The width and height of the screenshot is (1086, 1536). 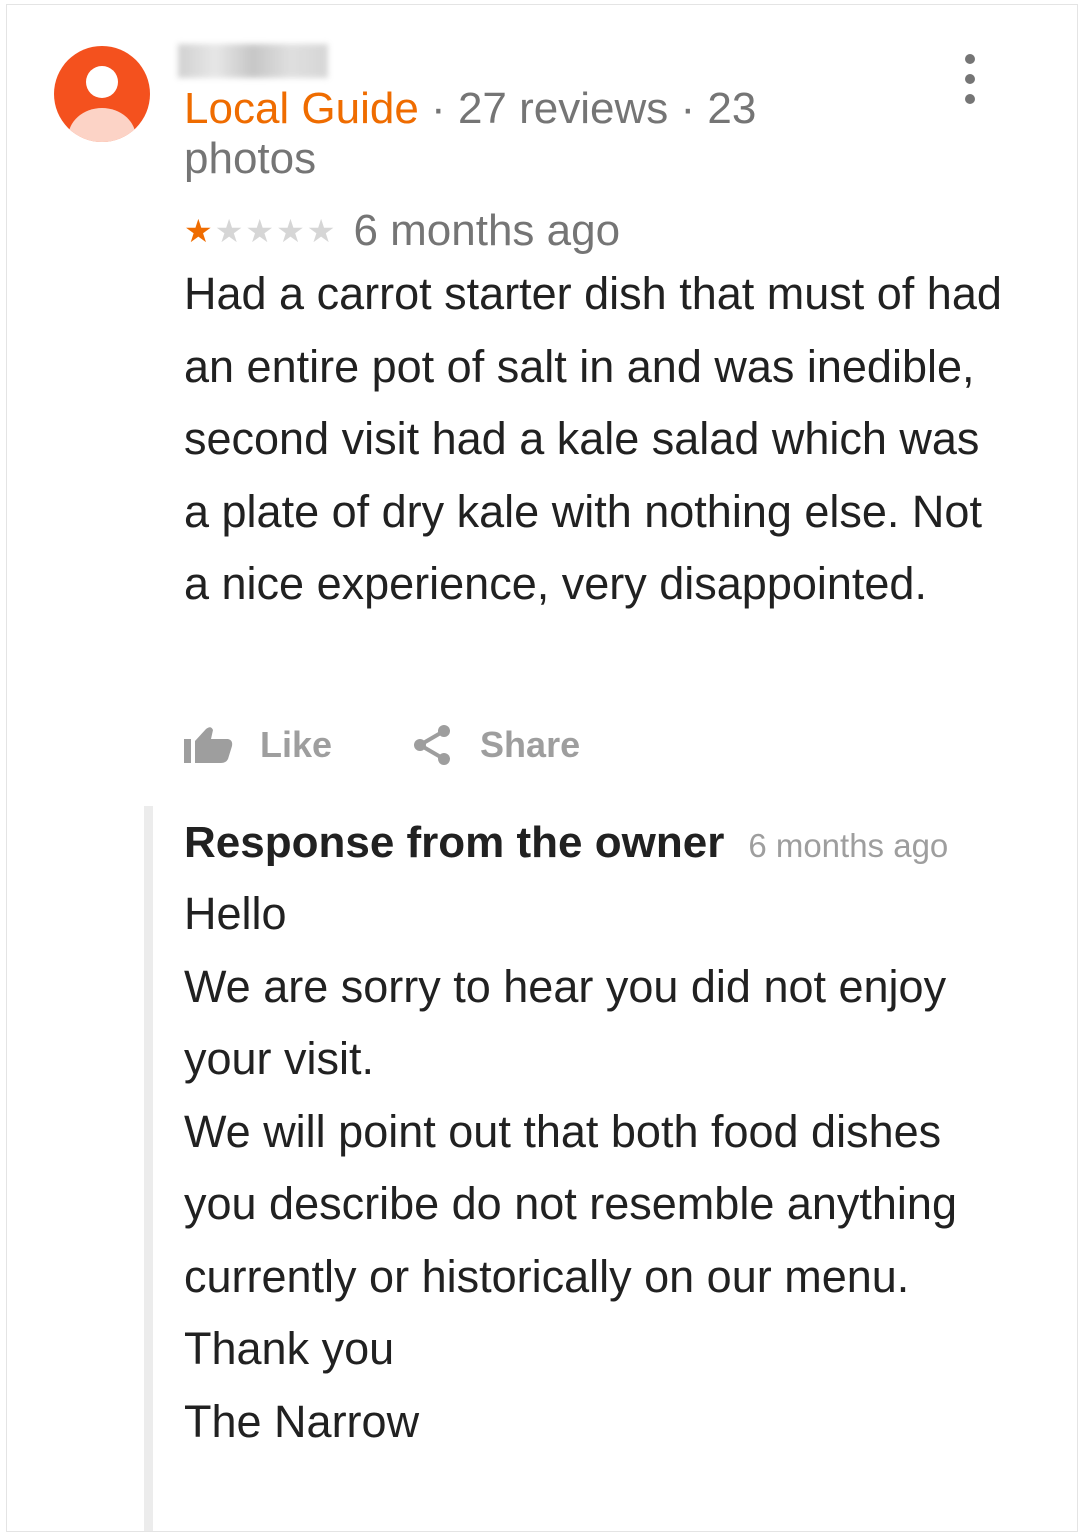 I want to click on reviewer-name-redacted, so click(x=253, y=61).